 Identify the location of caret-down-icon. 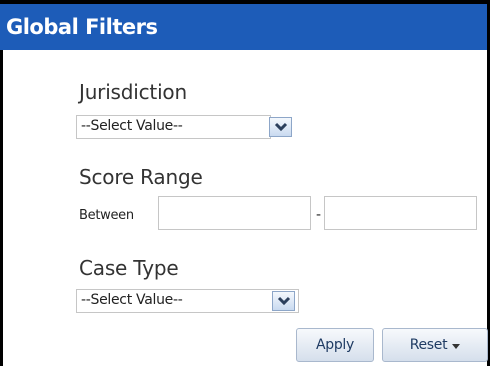
(456, 346).